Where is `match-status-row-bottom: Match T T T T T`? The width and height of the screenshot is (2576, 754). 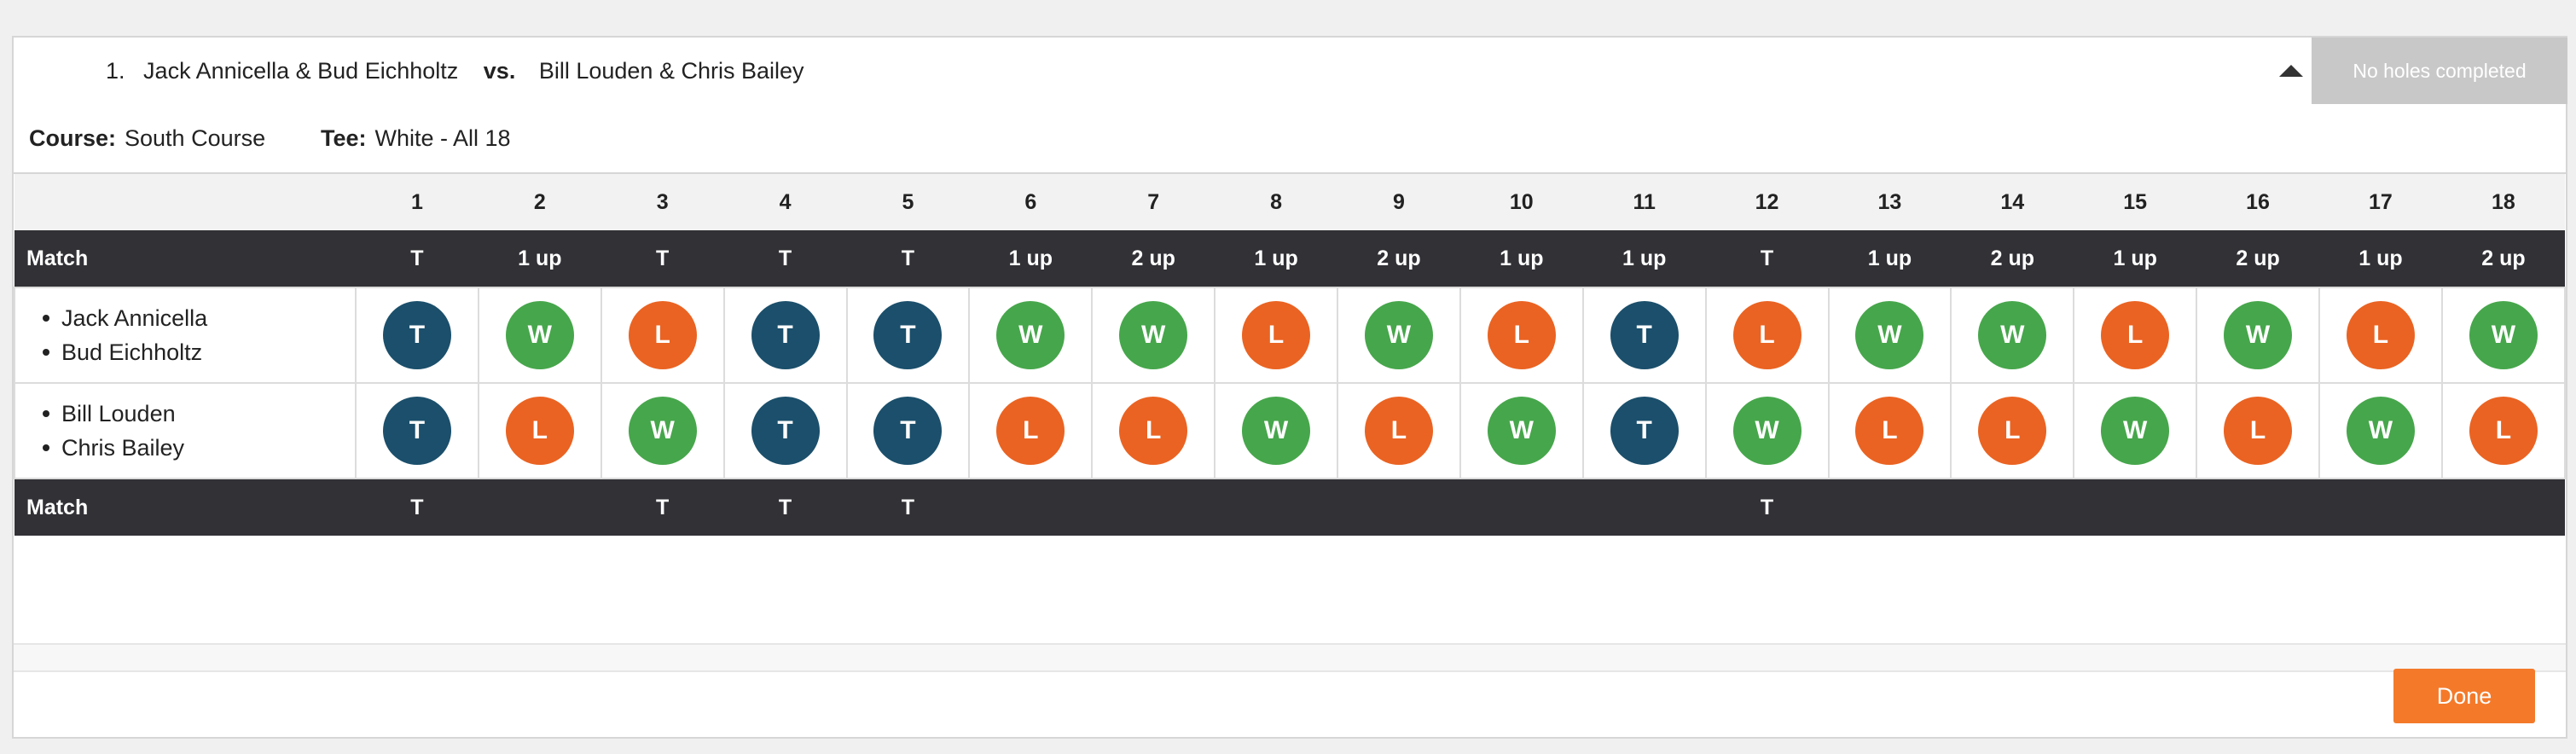 match-status-row-bottom: Match T T T T T is located at coordinates (1290, 507).